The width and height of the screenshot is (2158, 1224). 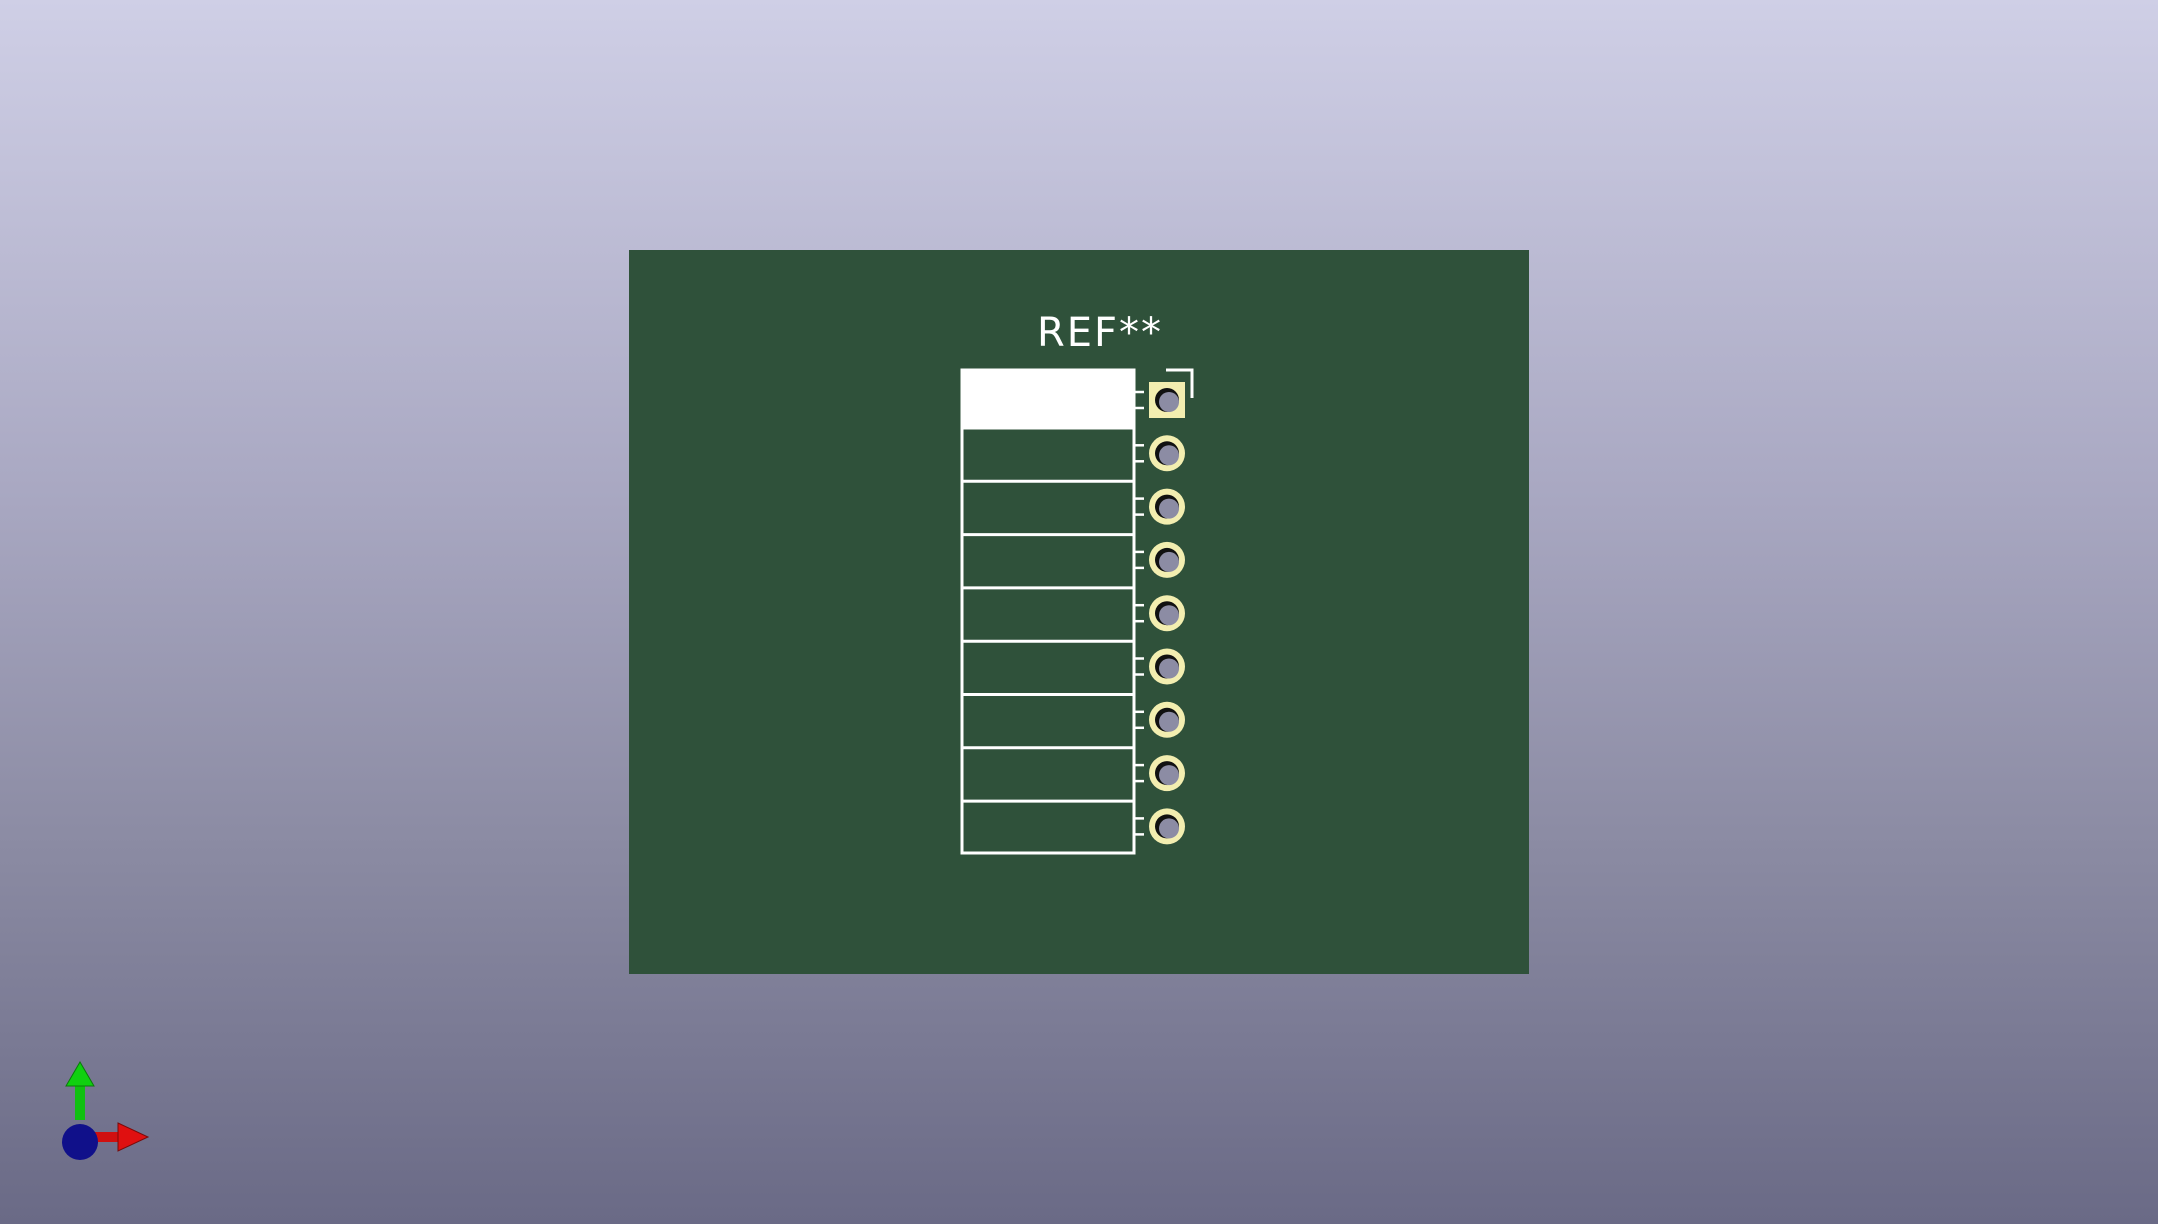 I want to click on connector-outline, so click(x=1048, y=611).